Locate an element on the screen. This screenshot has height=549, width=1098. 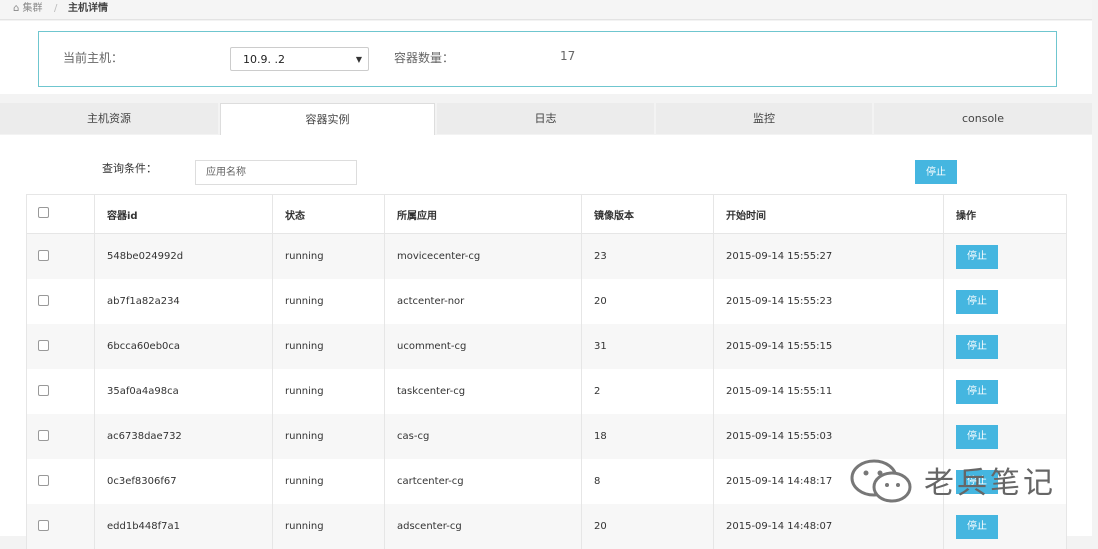
chevron-down-icon: ▼ is located at coordinates (358, 59).